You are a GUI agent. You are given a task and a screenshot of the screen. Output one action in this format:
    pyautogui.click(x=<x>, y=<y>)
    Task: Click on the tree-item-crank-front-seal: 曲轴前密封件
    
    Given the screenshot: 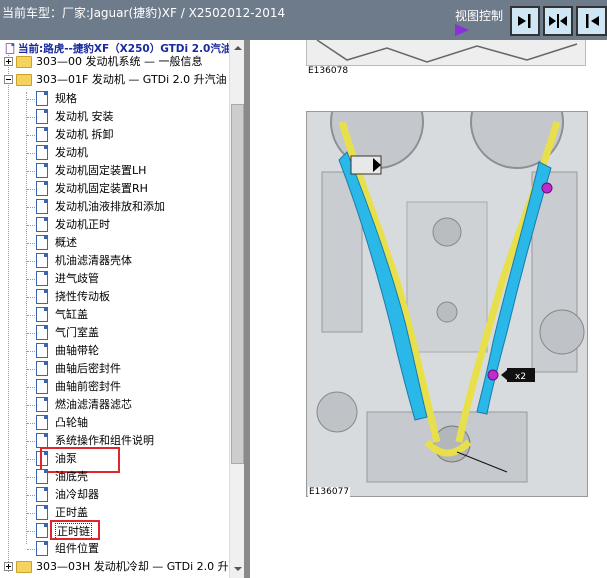 What is the action you would take?
    pyautogui.click(x=114, y=387)
    